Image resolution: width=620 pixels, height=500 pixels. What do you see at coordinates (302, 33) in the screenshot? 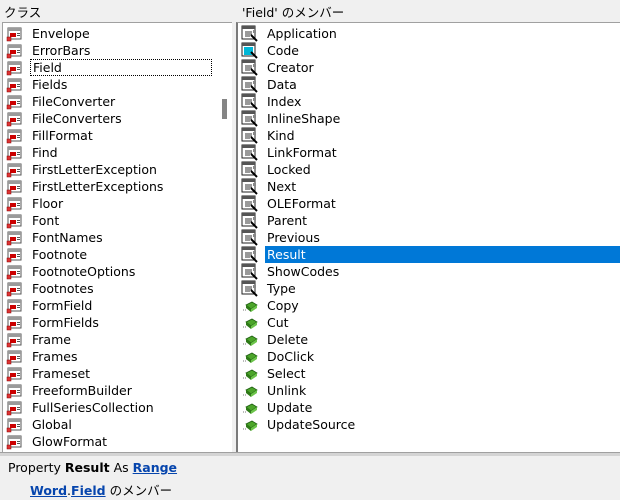
I see `member-item-label: Application` at bounding box center [302, 33].